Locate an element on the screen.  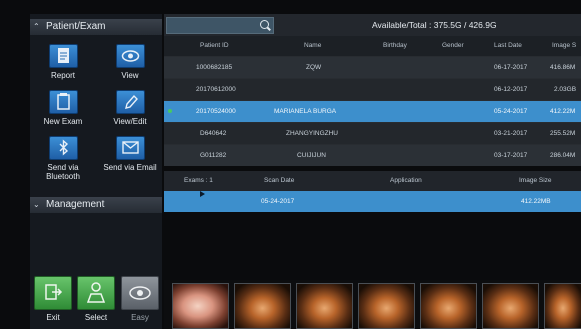
table-row: D640642 ZHANGYINGZHU 03-21-2017 255.52M is located at coordinates (372, 133).